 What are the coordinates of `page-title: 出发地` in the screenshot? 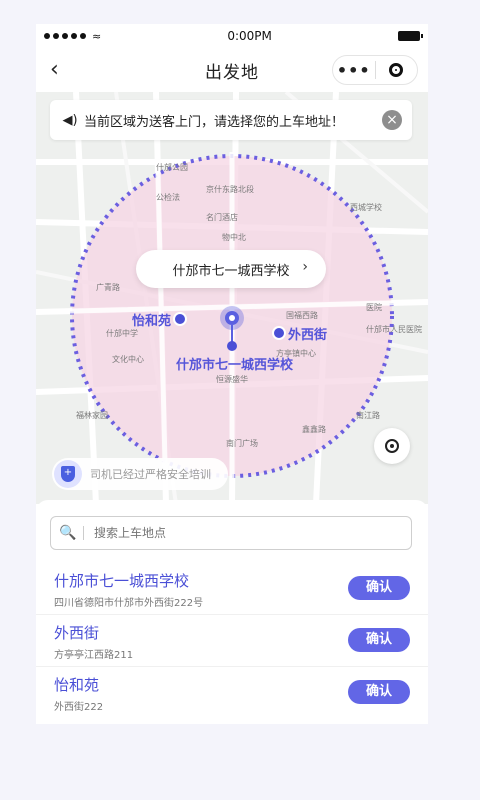 It's located at (232, 72).